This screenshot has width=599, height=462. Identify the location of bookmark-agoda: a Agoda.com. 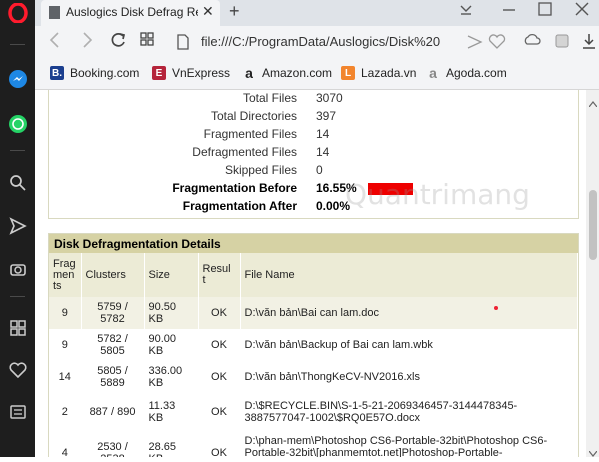
(466, 73).